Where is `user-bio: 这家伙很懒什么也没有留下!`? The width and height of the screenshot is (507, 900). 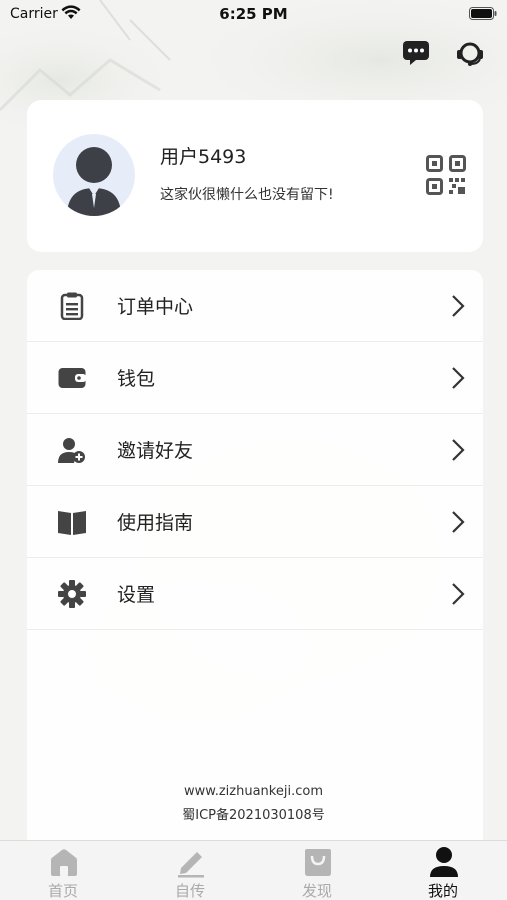 user-bio: 这家伙很懒什么也没有留下! is located at coordinates (247, 195).